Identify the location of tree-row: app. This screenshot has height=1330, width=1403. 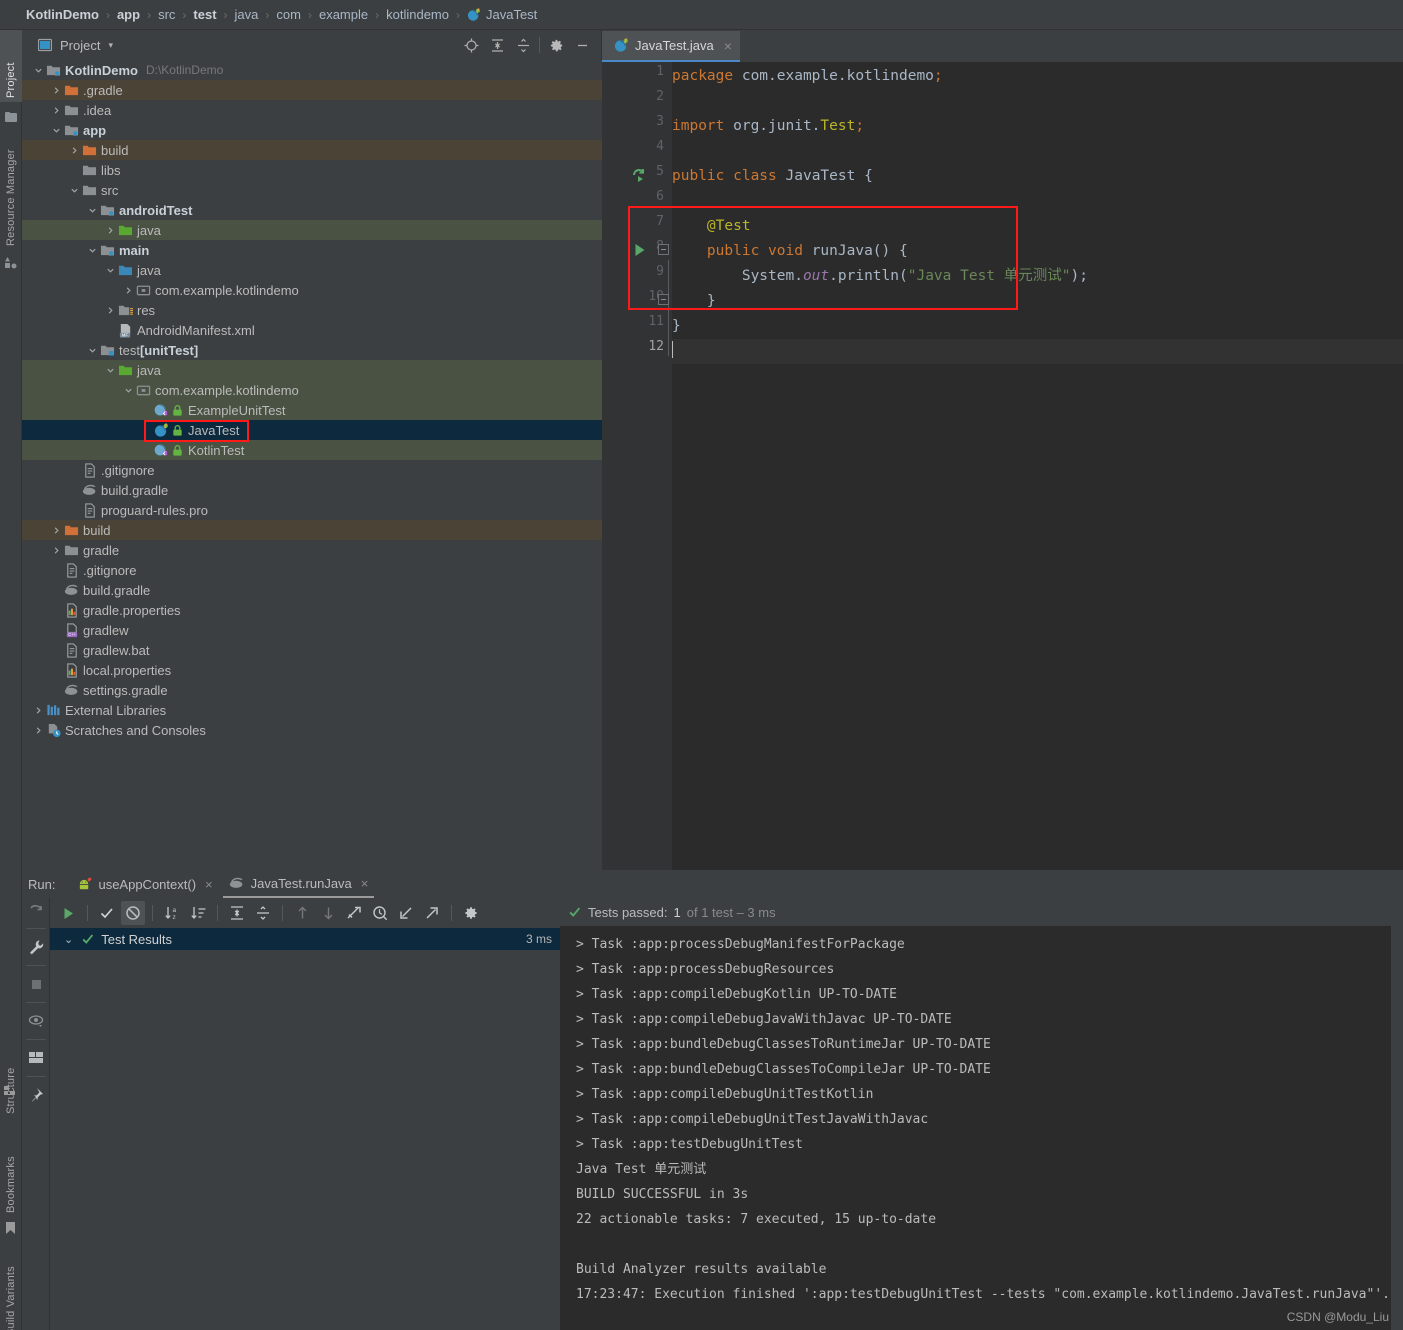
(312, 130).